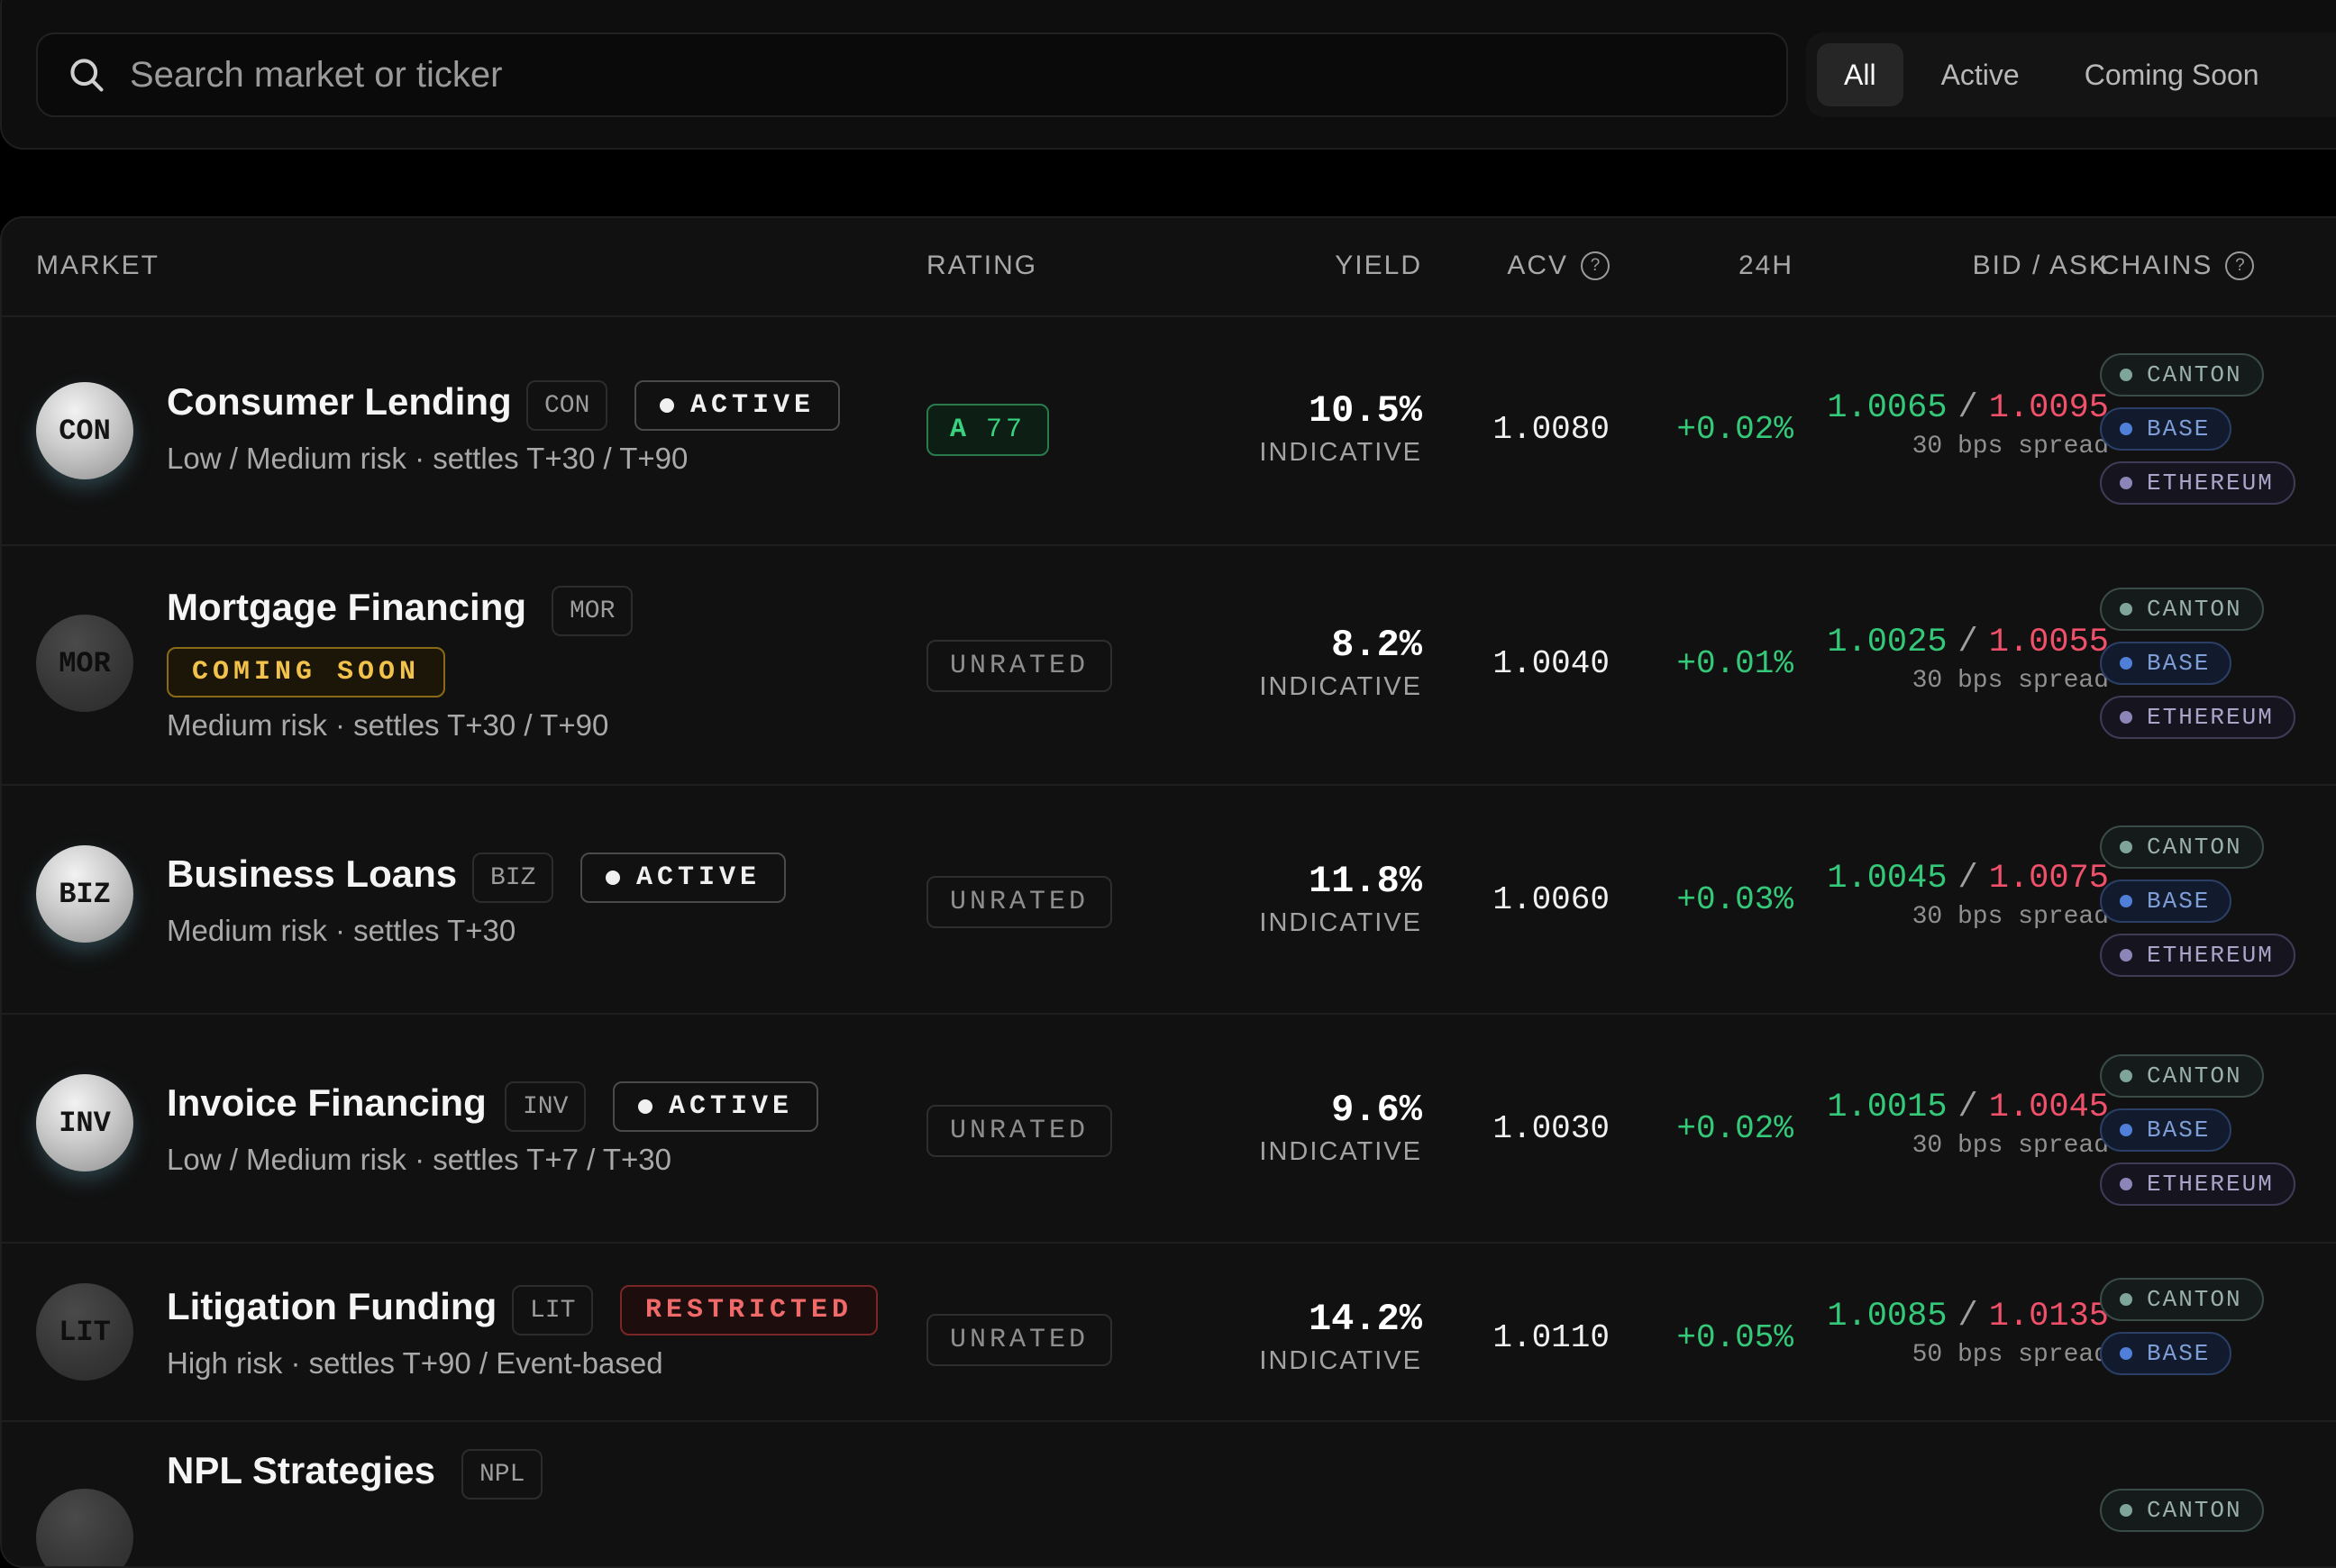 The height and width of the screenshot is (1568, 2336). I want to click on col-market-label: MARKET, so click(98, 265).